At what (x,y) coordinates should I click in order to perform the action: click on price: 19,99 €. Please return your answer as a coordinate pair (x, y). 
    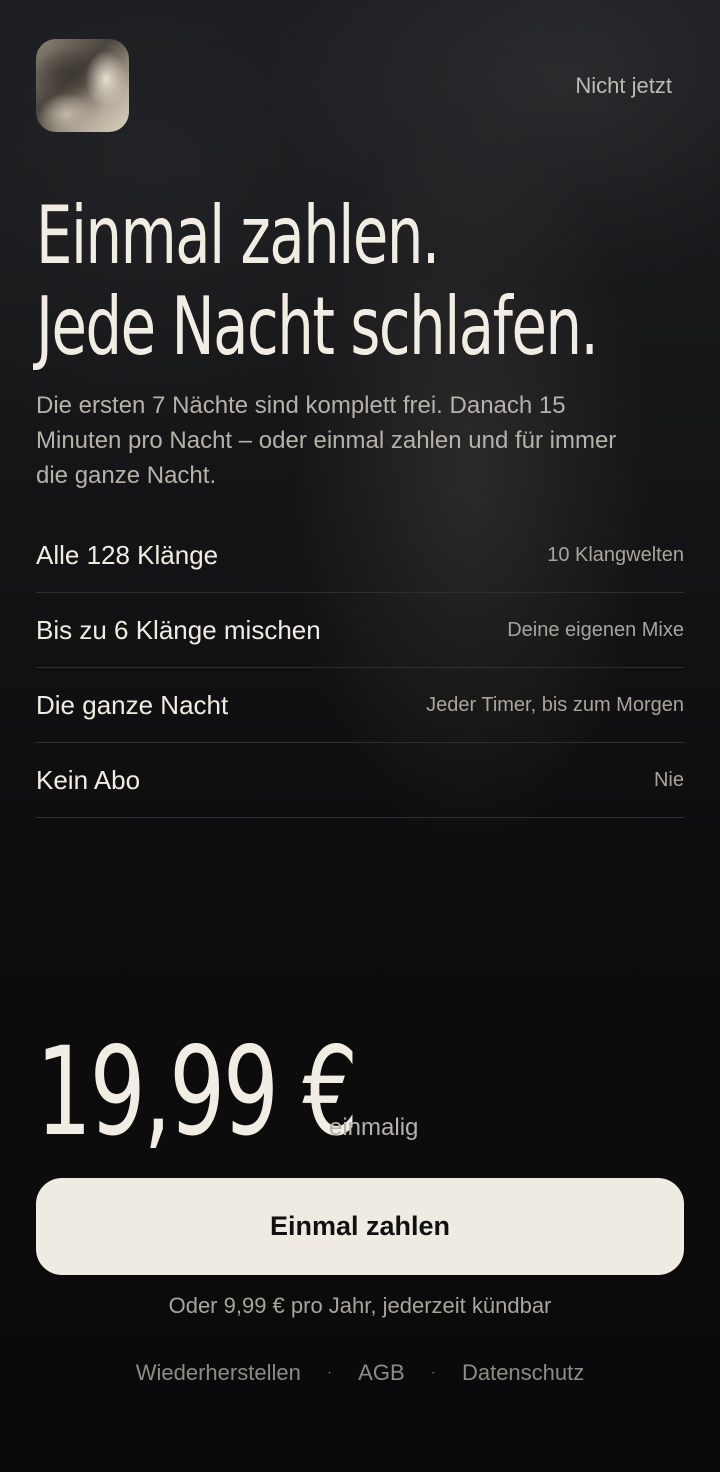
    Looking at the image, I should click on (197, 1092).